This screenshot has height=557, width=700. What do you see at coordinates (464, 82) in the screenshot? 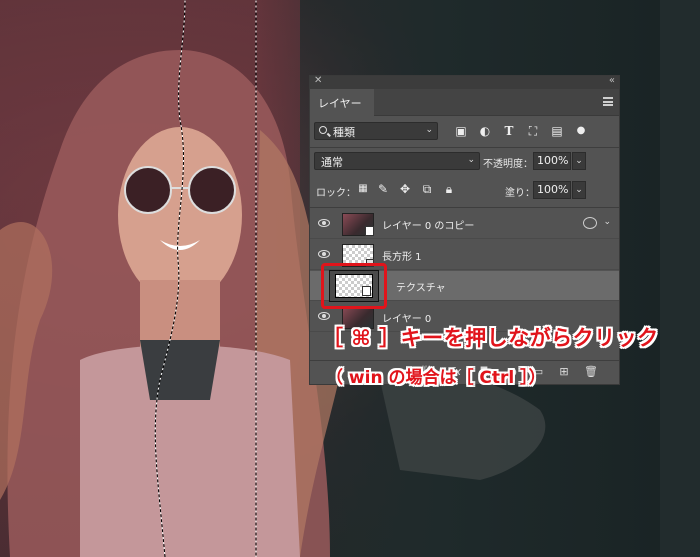
I see `panel-titlebar: ✕ «` at bounding box center [464, 82].